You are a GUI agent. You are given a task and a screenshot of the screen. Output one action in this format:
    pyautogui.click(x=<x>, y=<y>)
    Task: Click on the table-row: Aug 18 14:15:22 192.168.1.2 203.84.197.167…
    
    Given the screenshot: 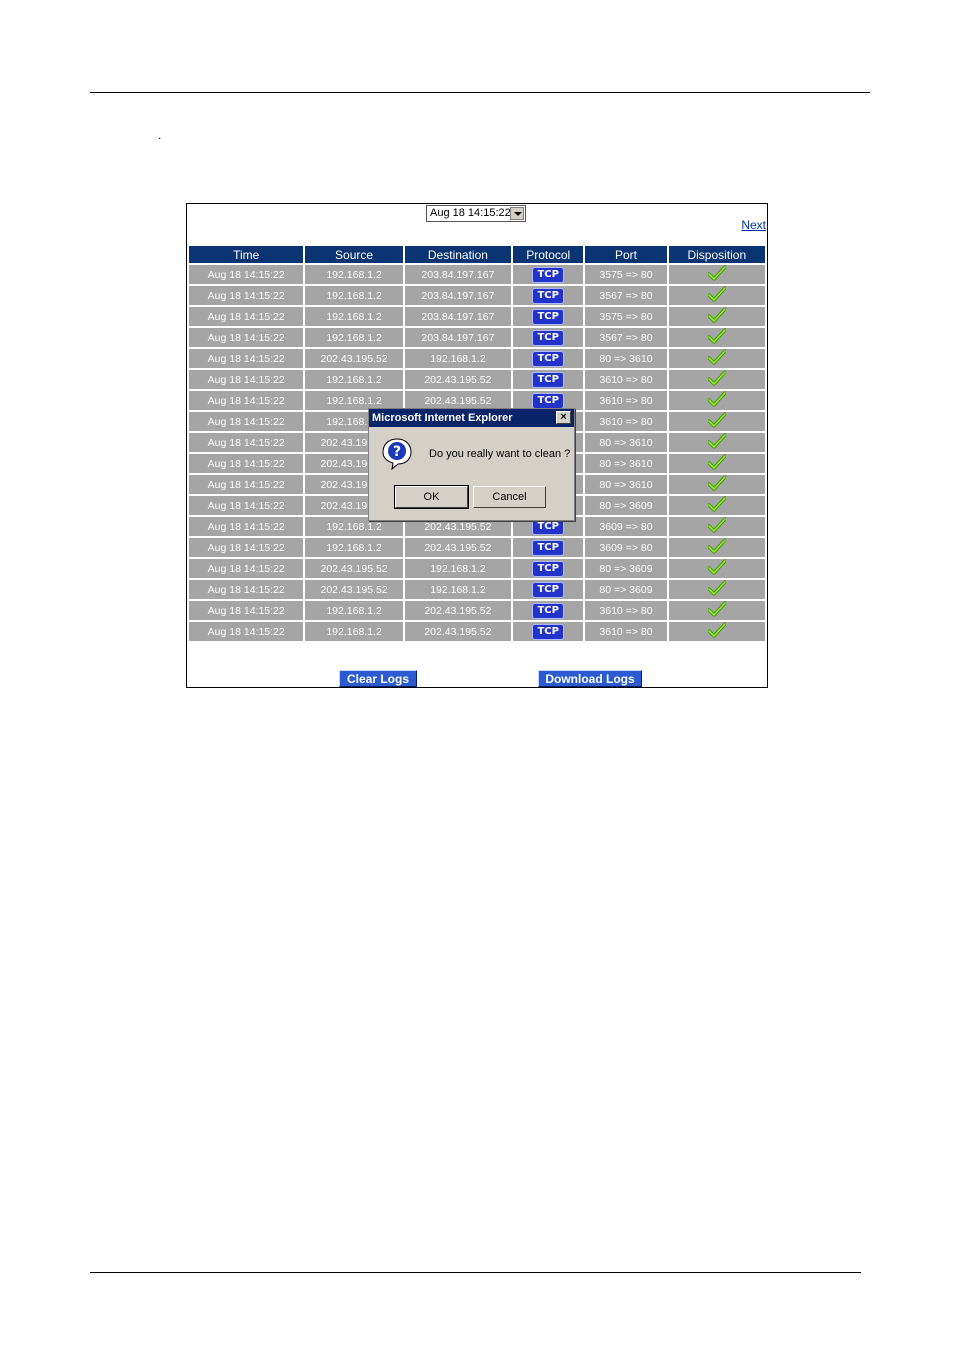 What is the action you would take?
    pyautogui.click(x=477, y=274)
    